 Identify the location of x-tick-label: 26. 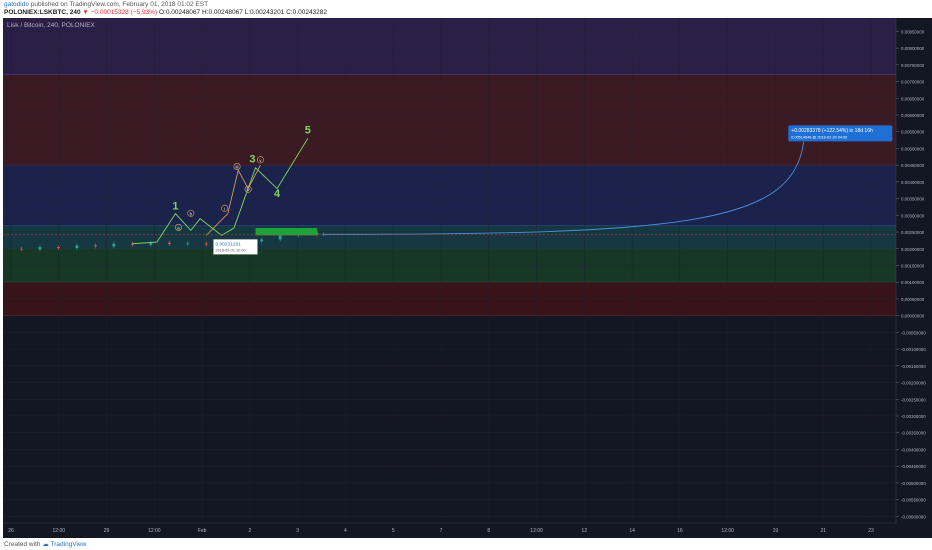
(11, 531).